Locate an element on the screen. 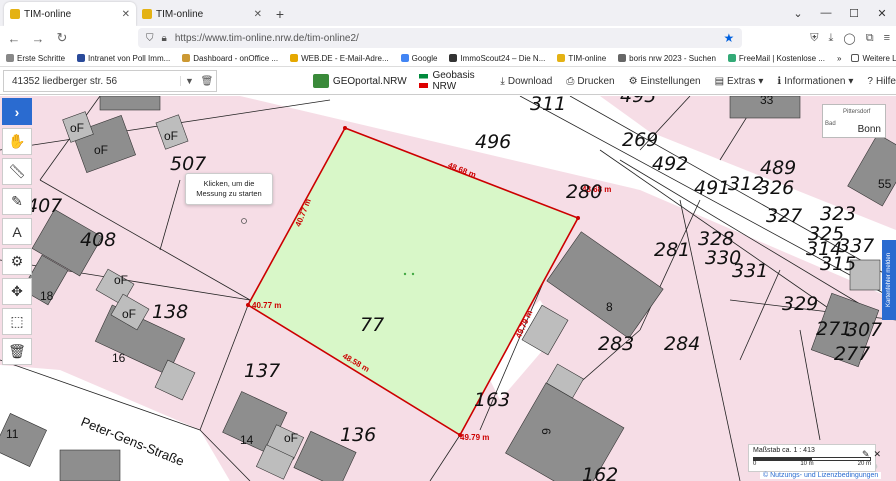  new-tab-button: + is located at coordinates (280, 14).